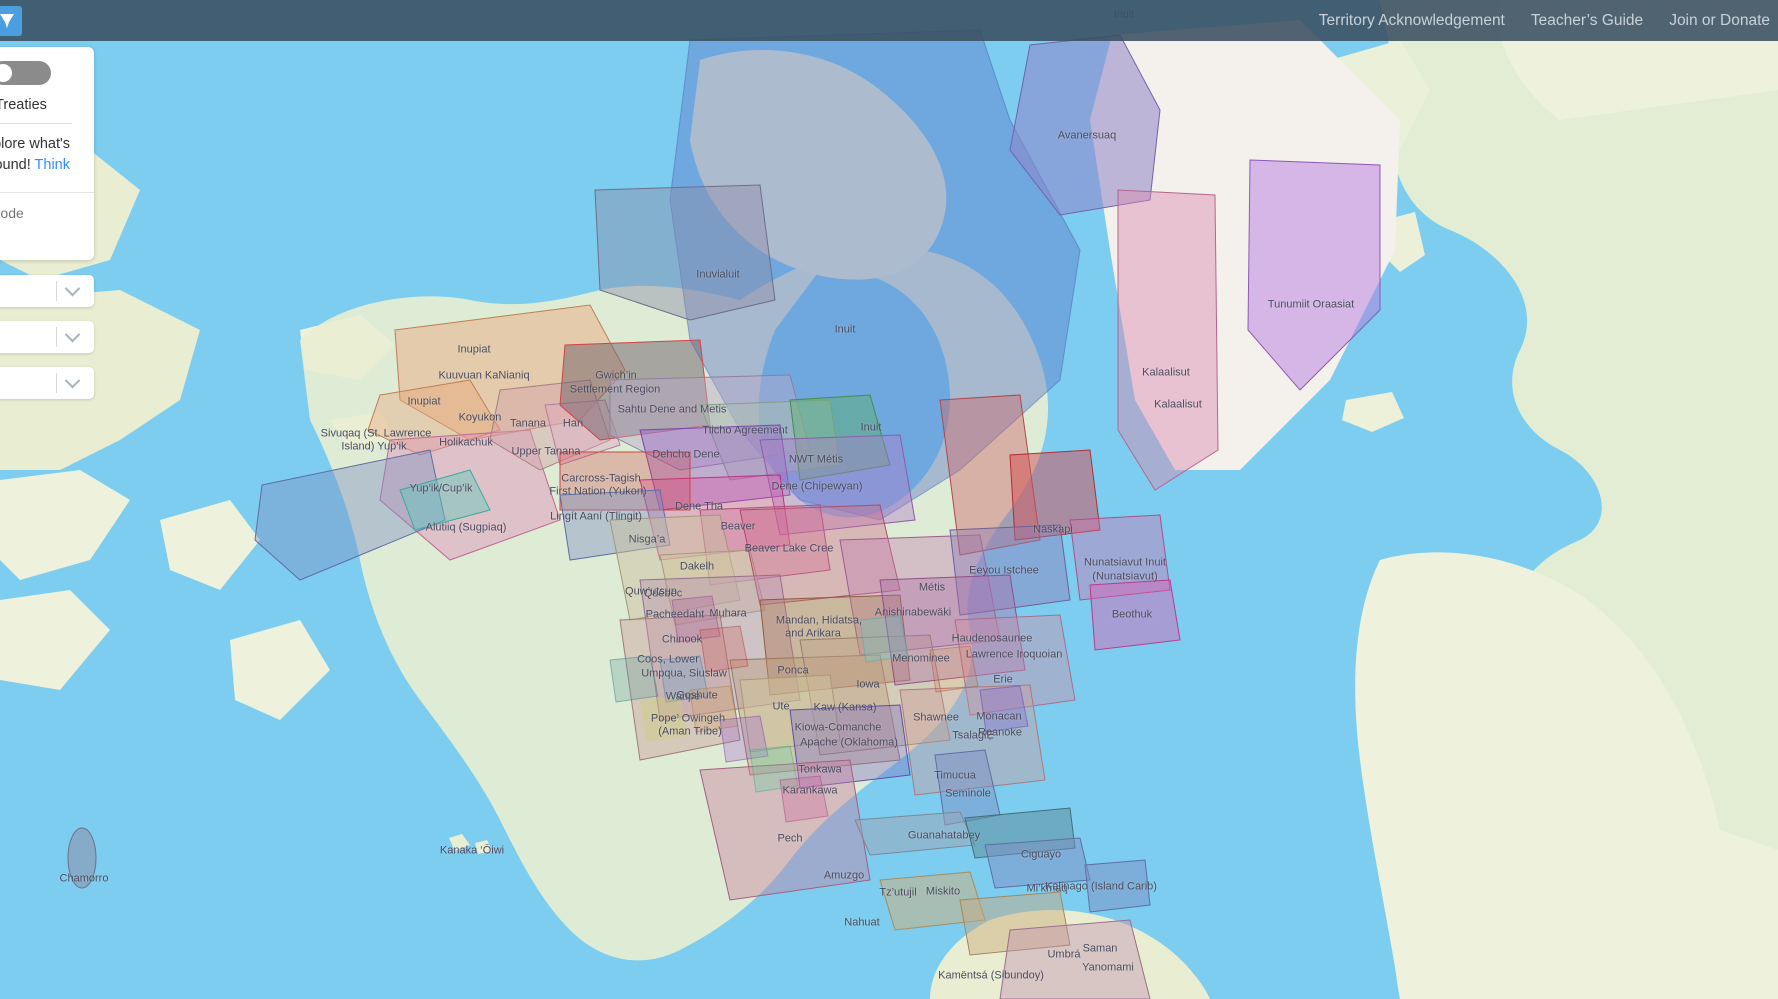 The height and width of the screenshot is (999, 1778). I want to click on panel-spacer, so click(47, 246).